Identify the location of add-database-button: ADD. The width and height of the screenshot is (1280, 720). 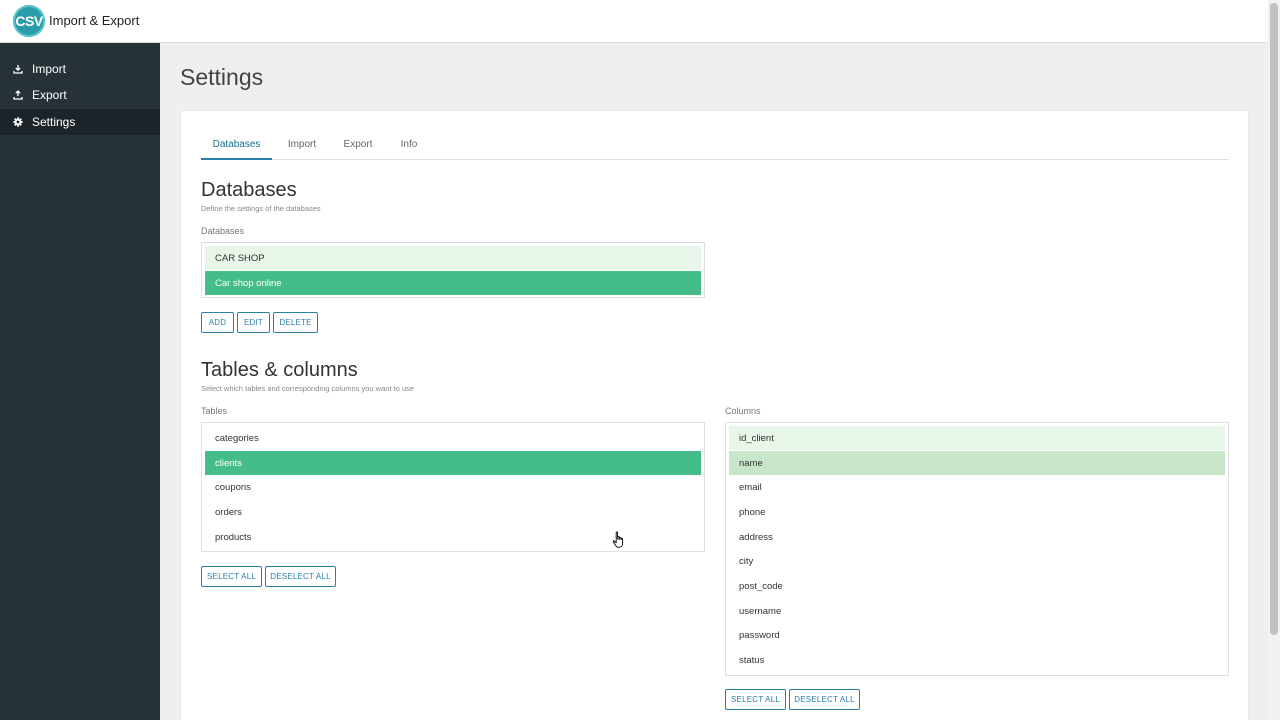
(217, 322).